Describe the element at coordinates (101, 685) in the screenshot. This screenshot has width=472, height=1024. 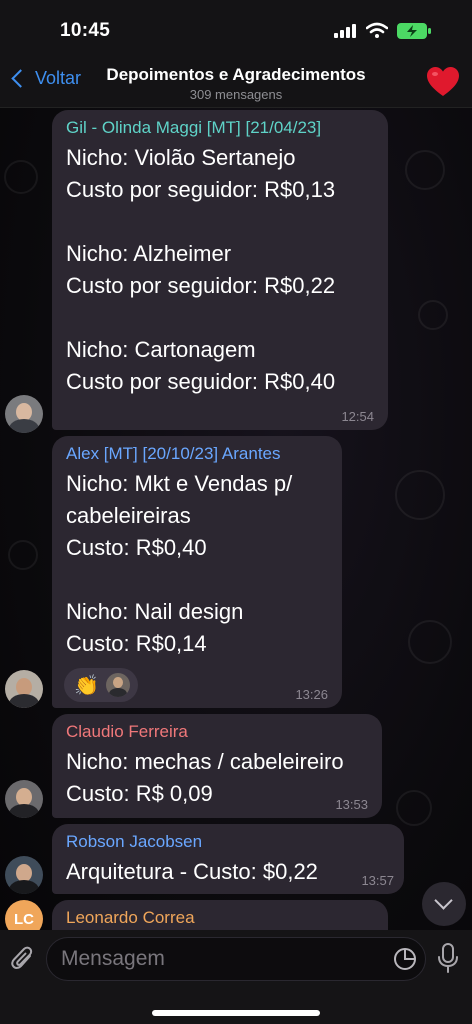
I see `reaction-pill: 👏` at that location.